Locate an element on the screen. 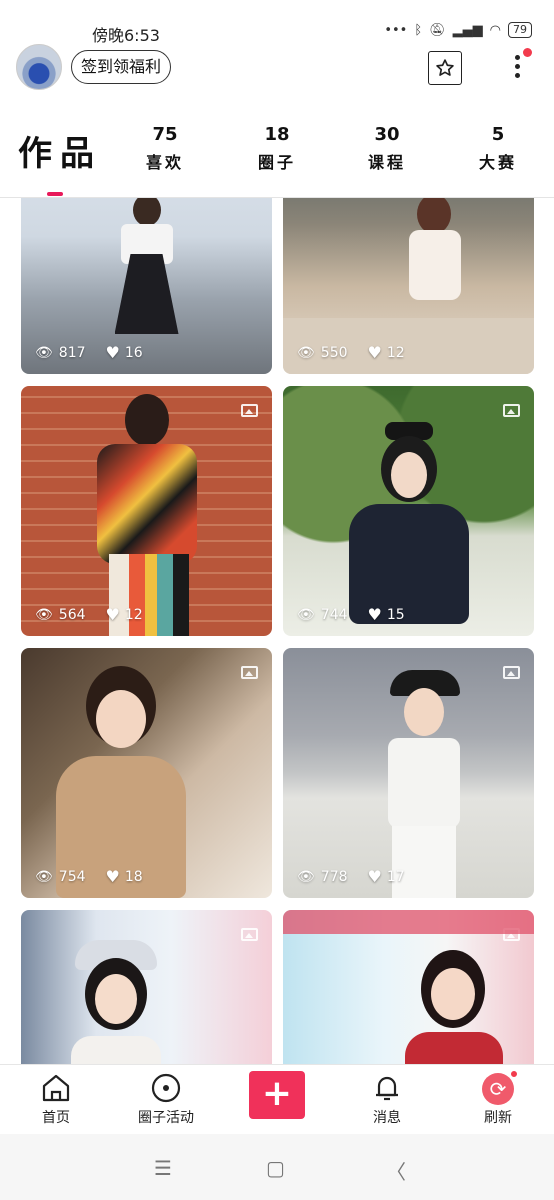 Image resolution: width=554 pixels, height=1200 pixels. star-icon is located at coordinates (445, 67).